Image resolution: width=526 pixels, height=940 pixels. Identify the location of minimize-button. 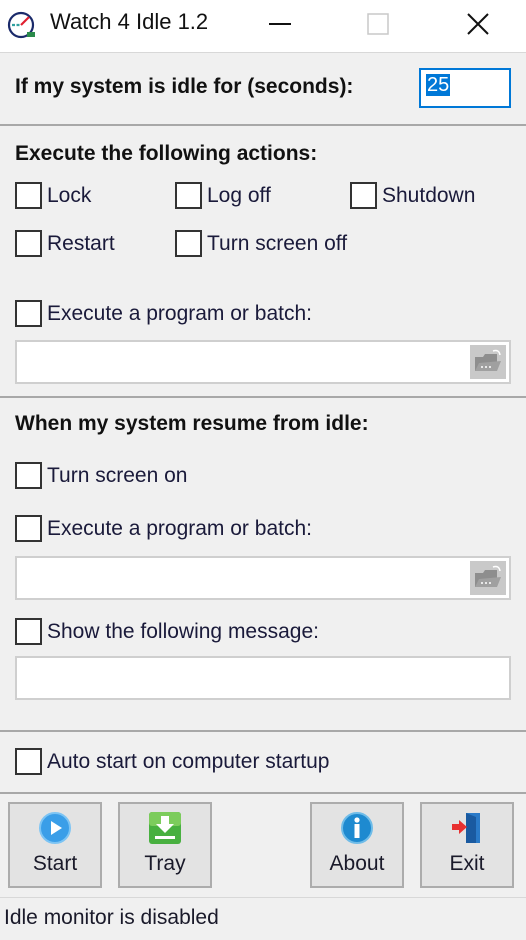
(280, 24).